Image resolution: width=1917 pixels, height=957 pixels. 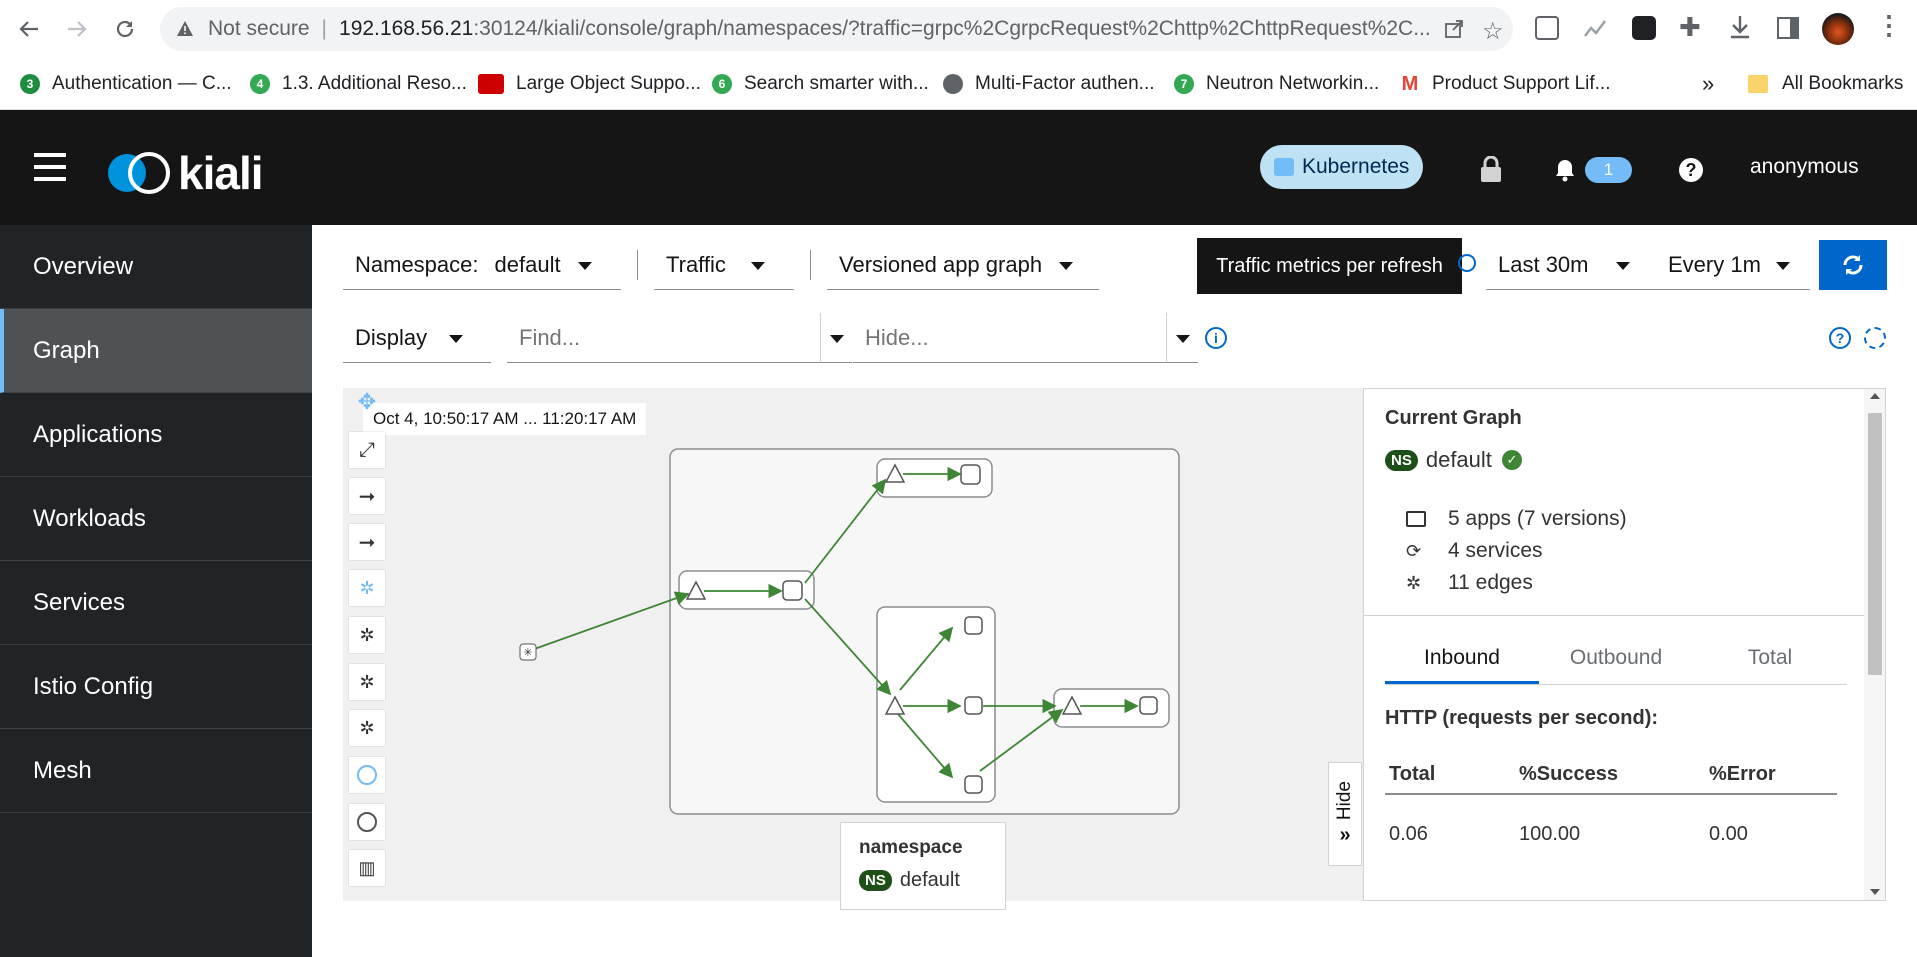 What do you see at coordinates (259, 28) in the screenshot?
I see `security-label: Not secure` at bounding box center [259, 28].